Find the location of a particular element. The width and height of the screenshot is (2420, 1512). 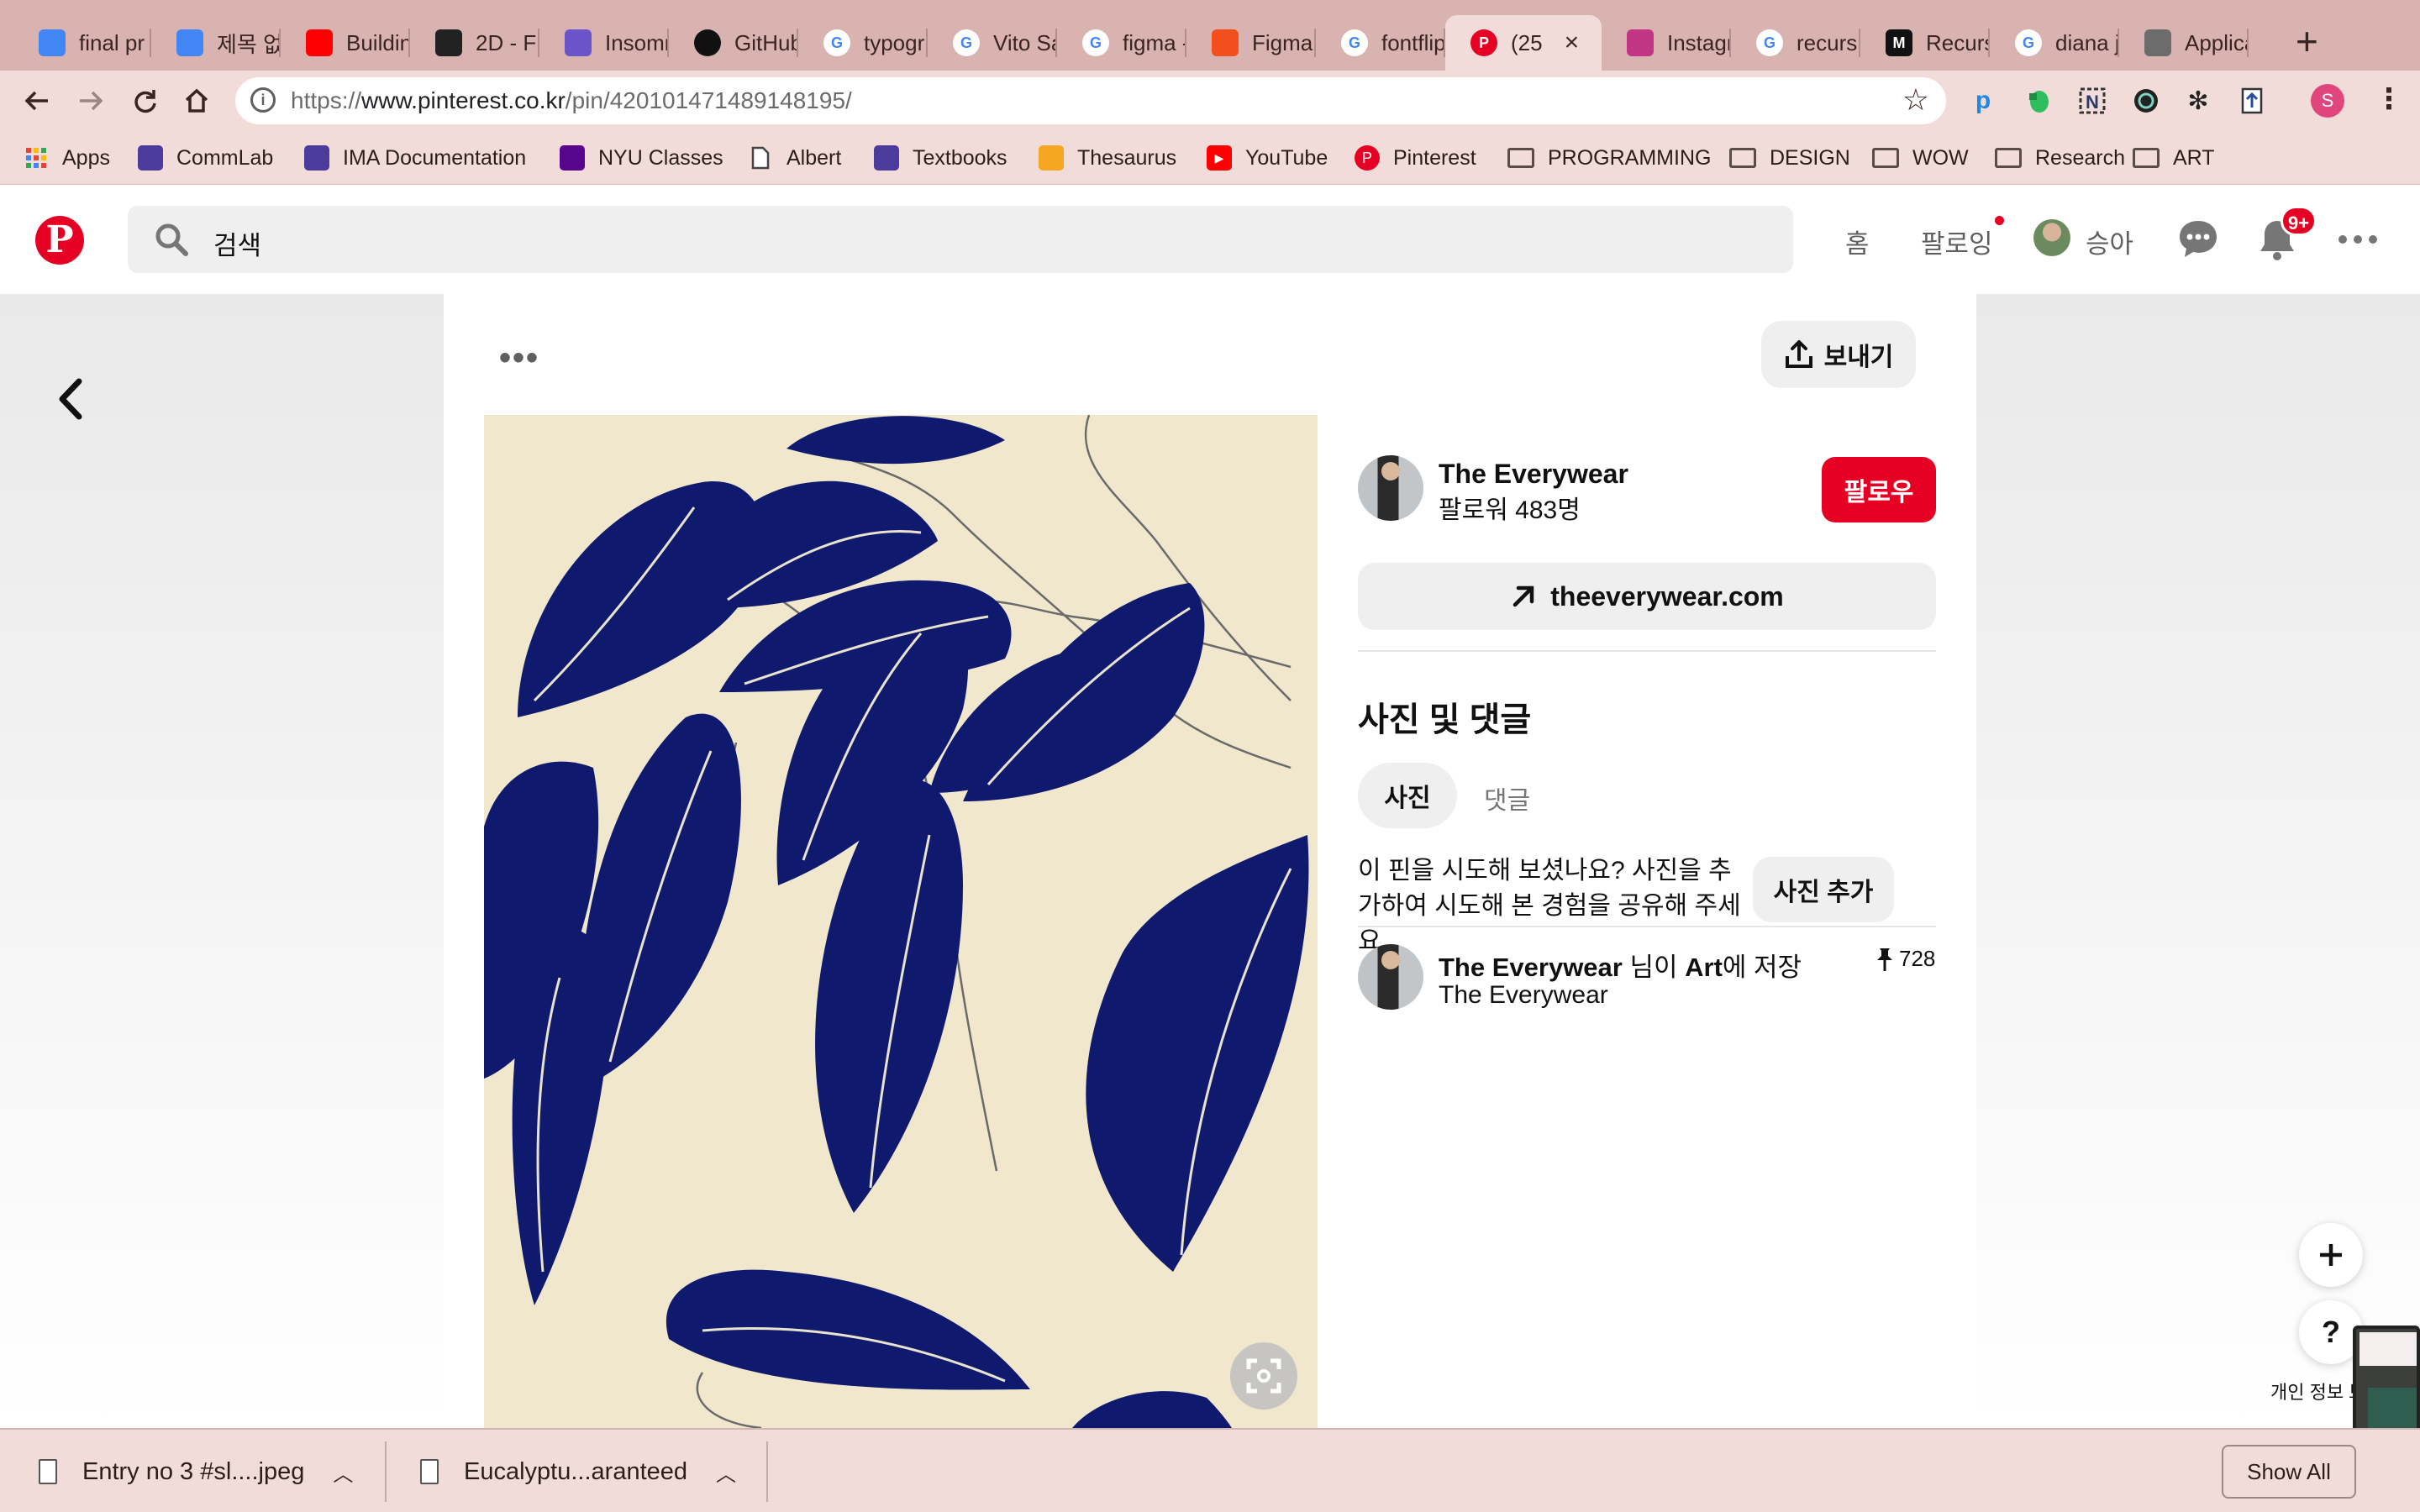

forward-button is located at coordinates (90, 100).